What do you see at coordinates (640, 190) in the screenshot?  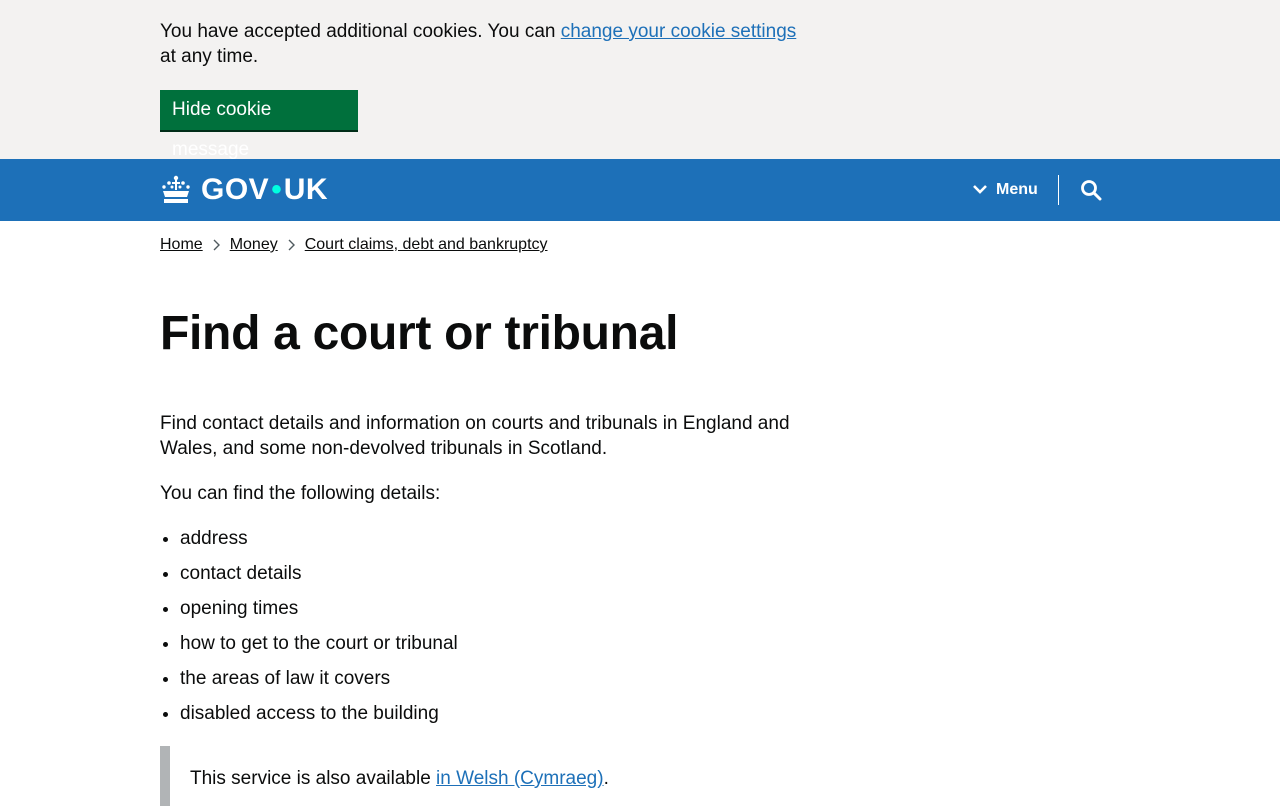 I see `site-header: GOV • UK Menu` at bounding box center [640, 190].